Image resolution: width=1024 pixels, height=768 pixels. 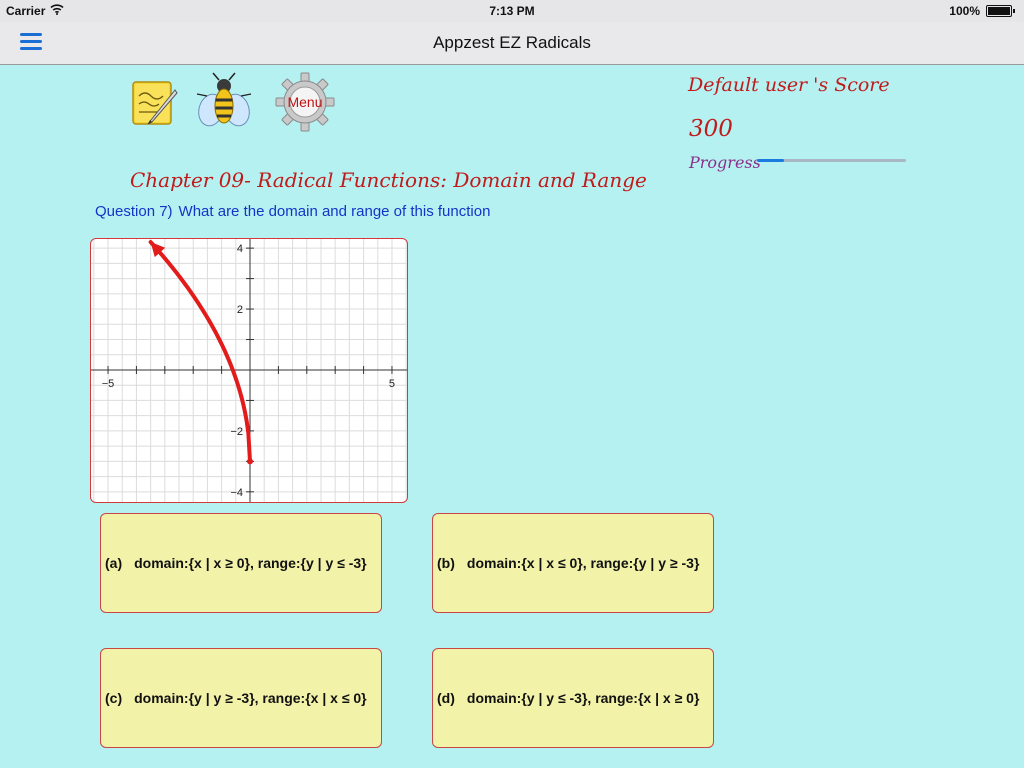 I want to click on y-tick-label: −4, so click(x=236, y=493).